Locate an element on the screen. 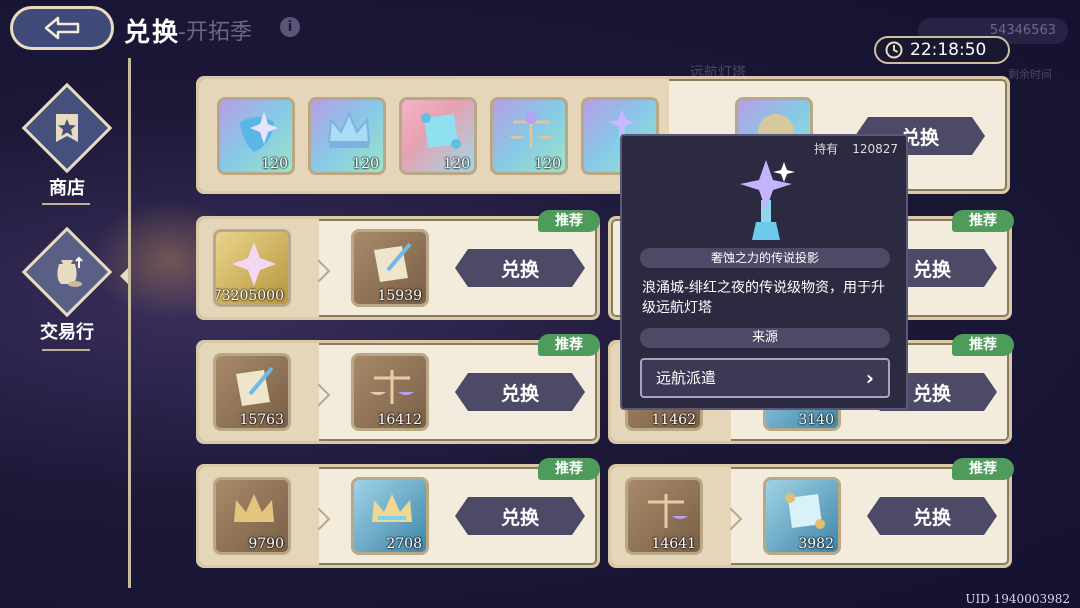  sidebar-item-shop: 商店 is located at coordinates (67, 141).